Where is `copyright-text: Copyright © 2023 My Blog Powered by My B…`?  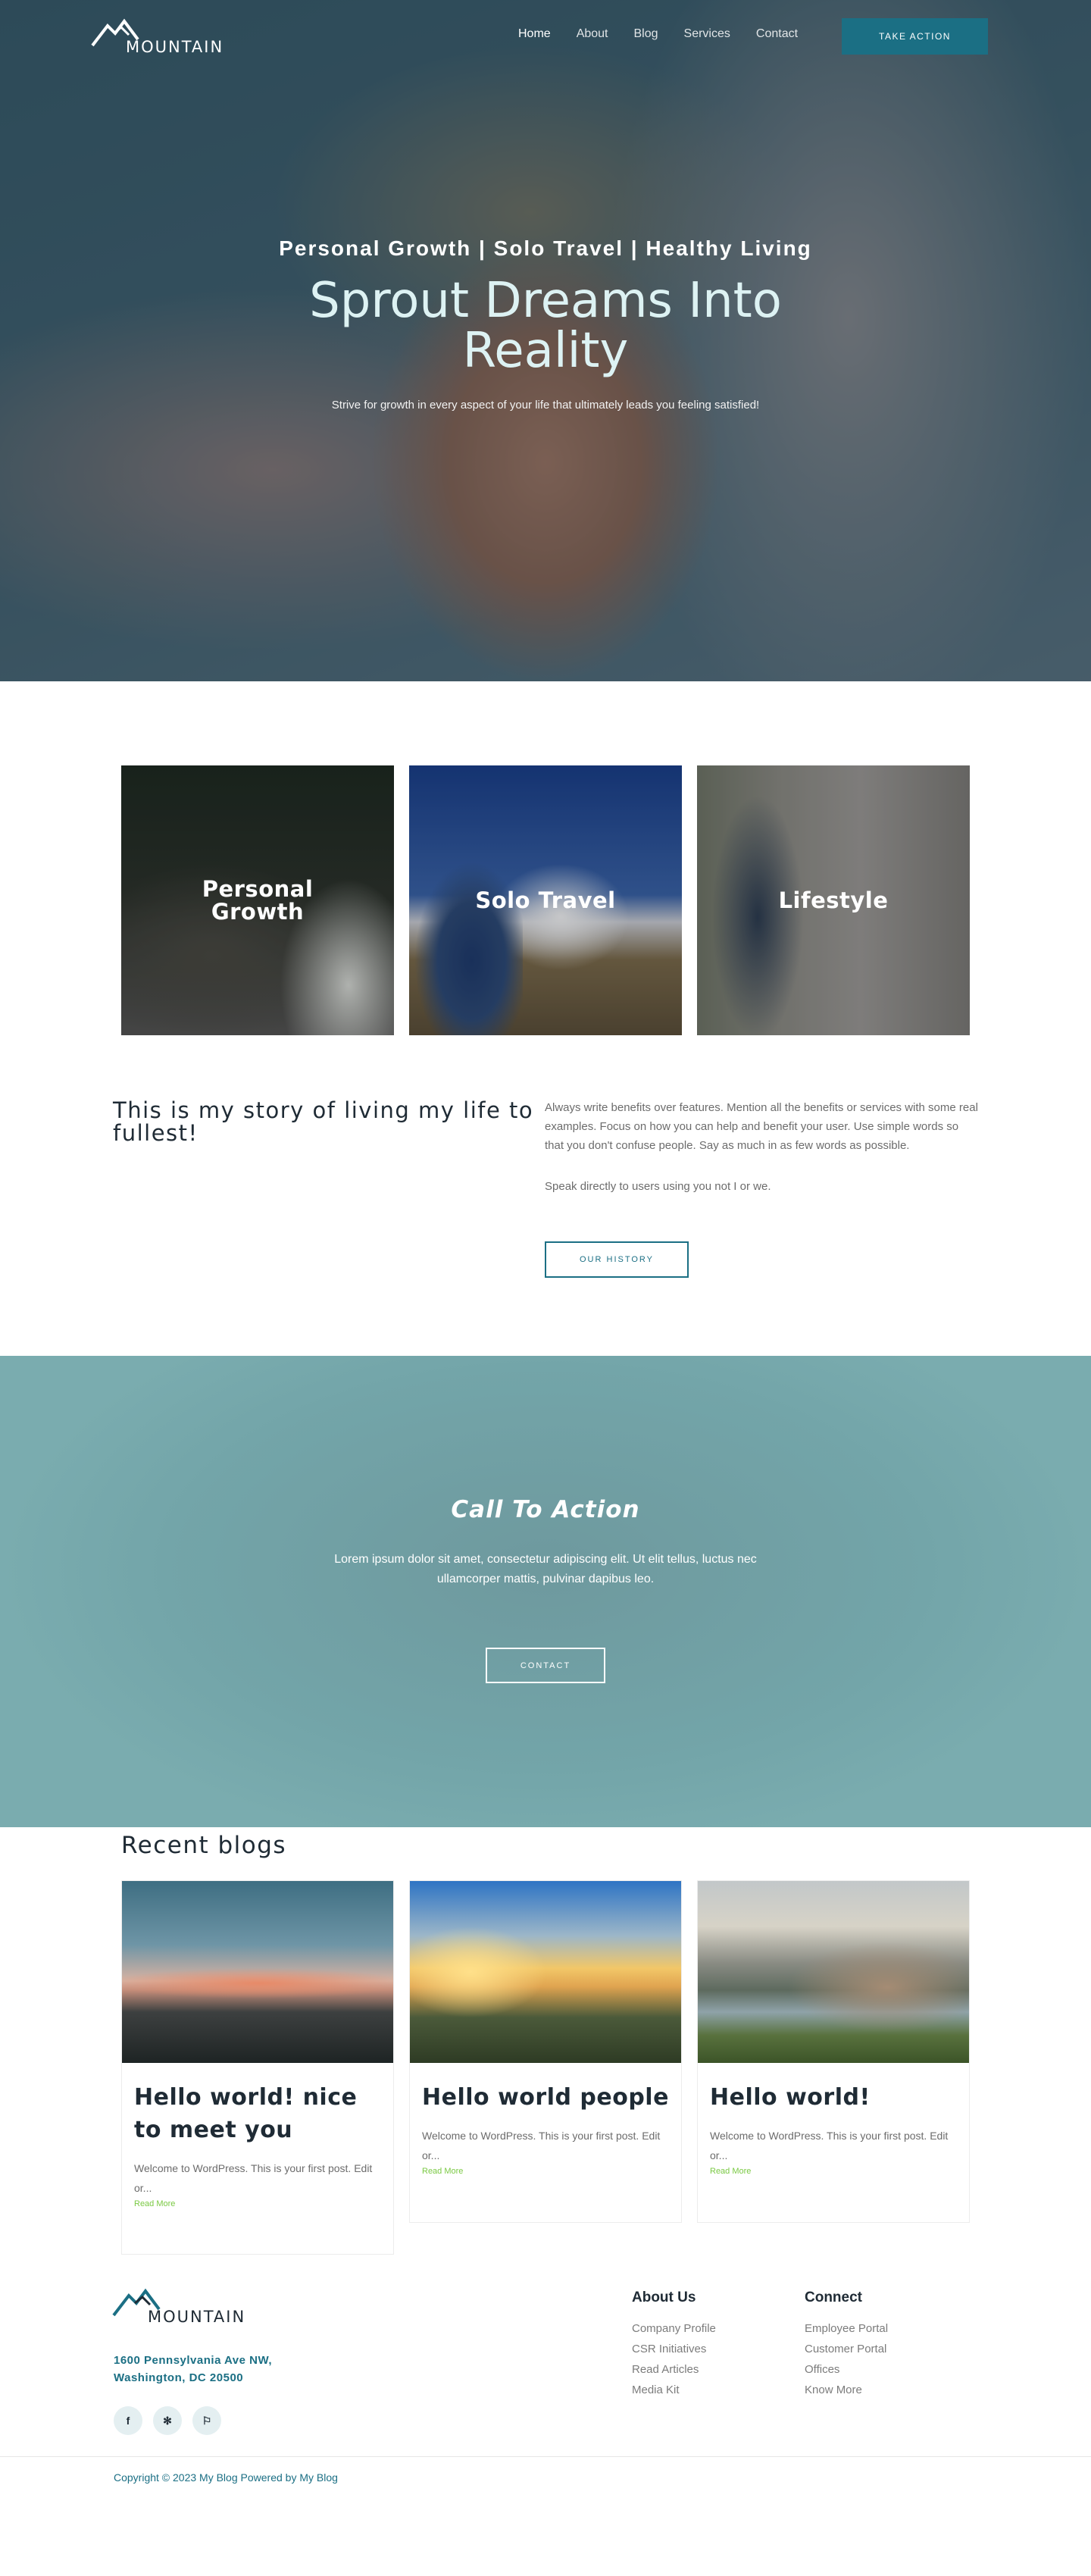 copyright-text: Copyright © 2023 My Blog Powered by My B… is located at coordinates (226, 2477).